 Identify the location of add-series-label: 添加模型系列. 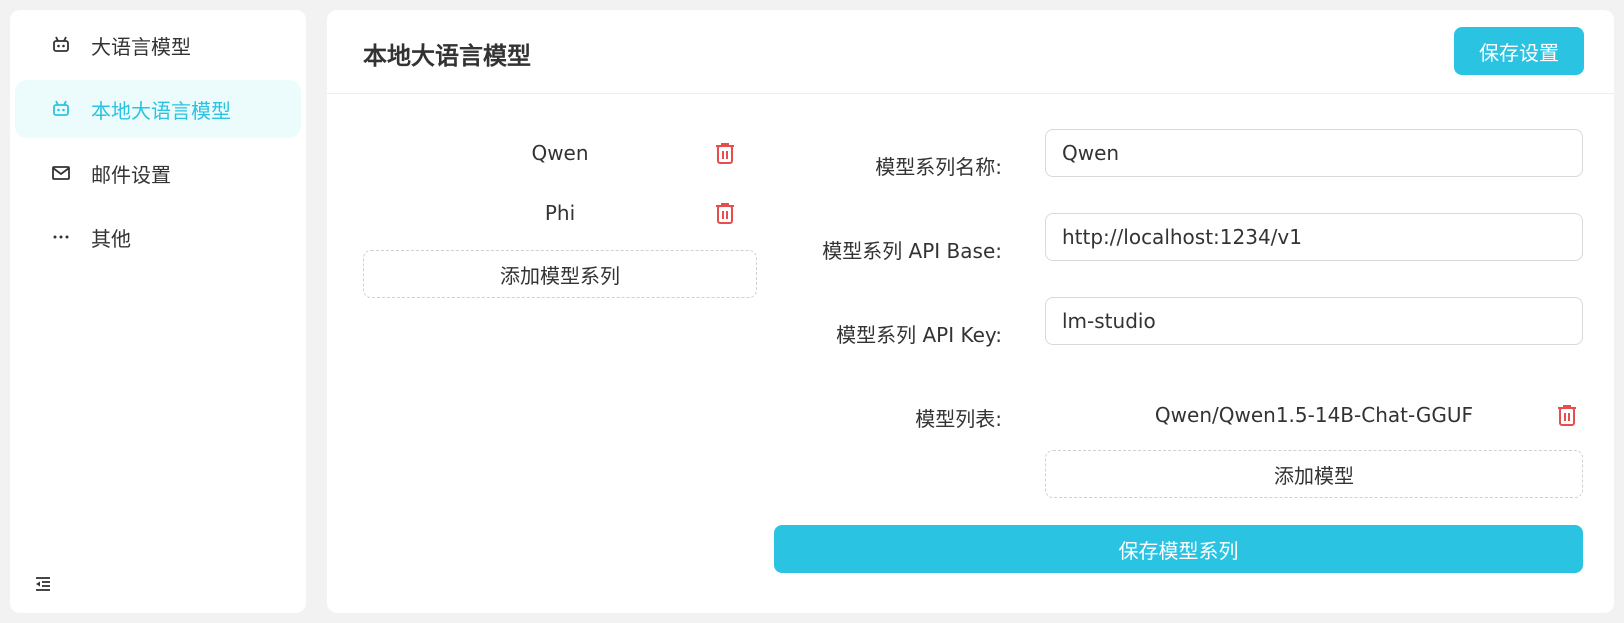
(560, 275).